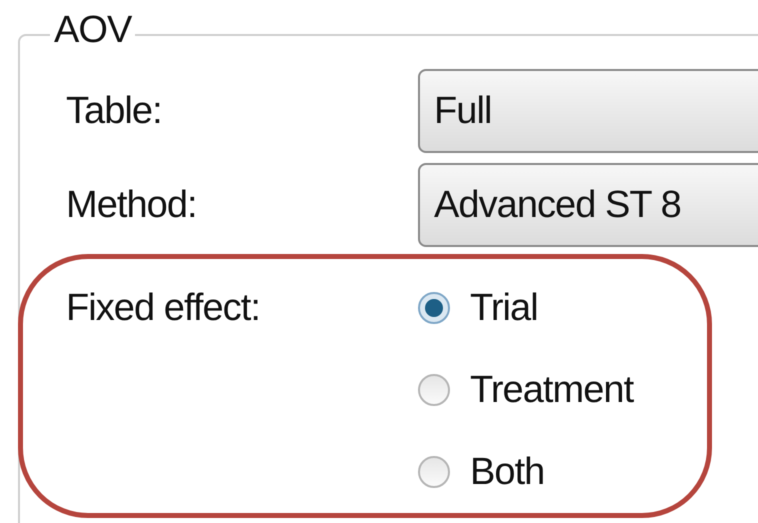 This screenshot has height=523, width=758. What do you see at coordinates (114, 111) in the screenshot?
I see `field-label: Table:` at bounding box center [114, 111].